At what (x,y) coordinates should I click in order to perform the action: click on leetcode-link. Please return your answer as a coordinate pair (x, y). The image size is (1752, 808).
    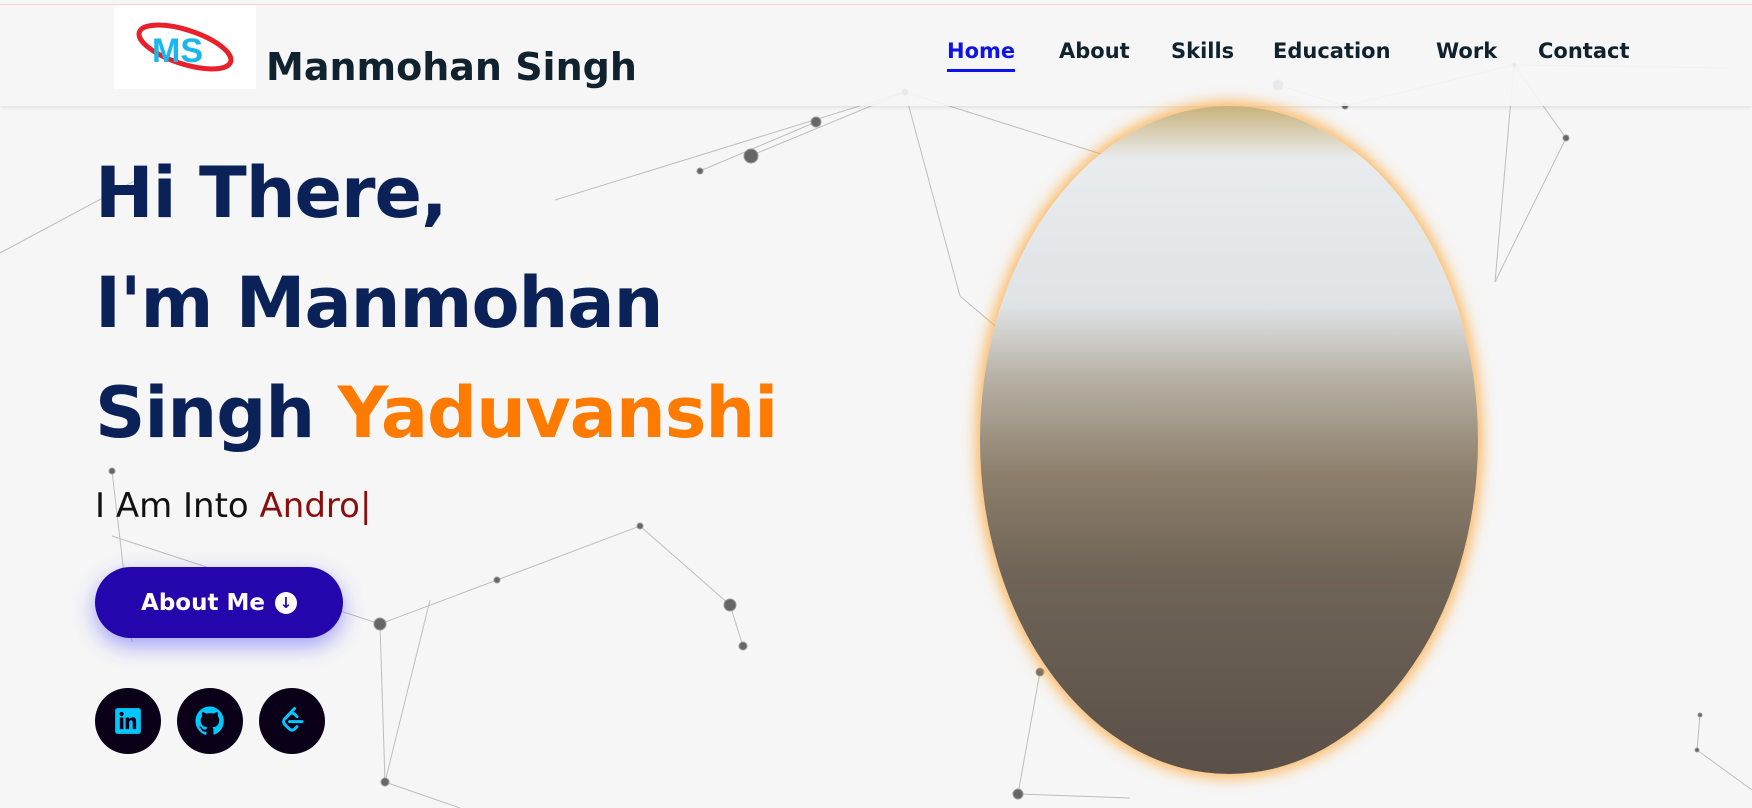
    Looking at the image, I should click on (292, 721).